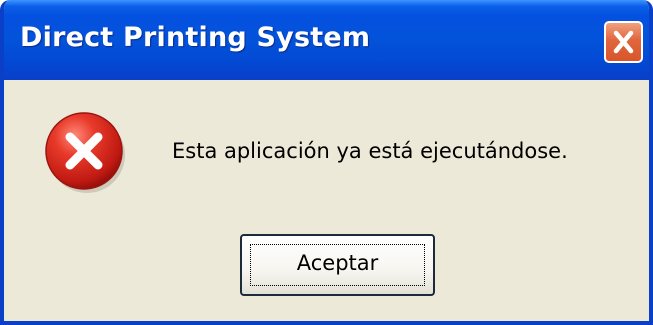 The image size is (653, 325). What do you see at coordinates (370, 151) in the screenshot?
I see `error-message: Esta aplicación ya está ejecutándose.` at bounding box center [370, 151].